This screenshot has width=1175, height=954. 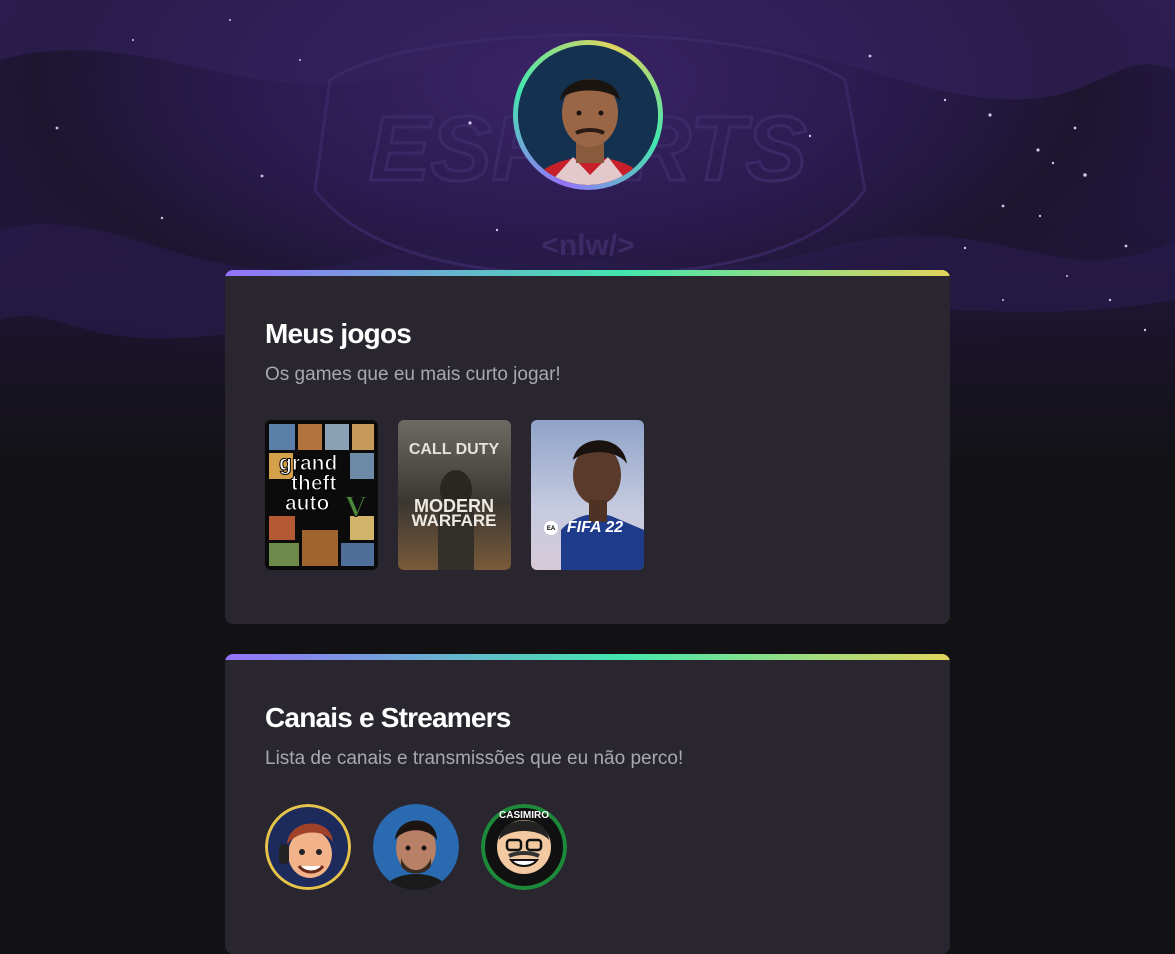 I want to click on profile-avatar-ring, so click(x=588, y=115).